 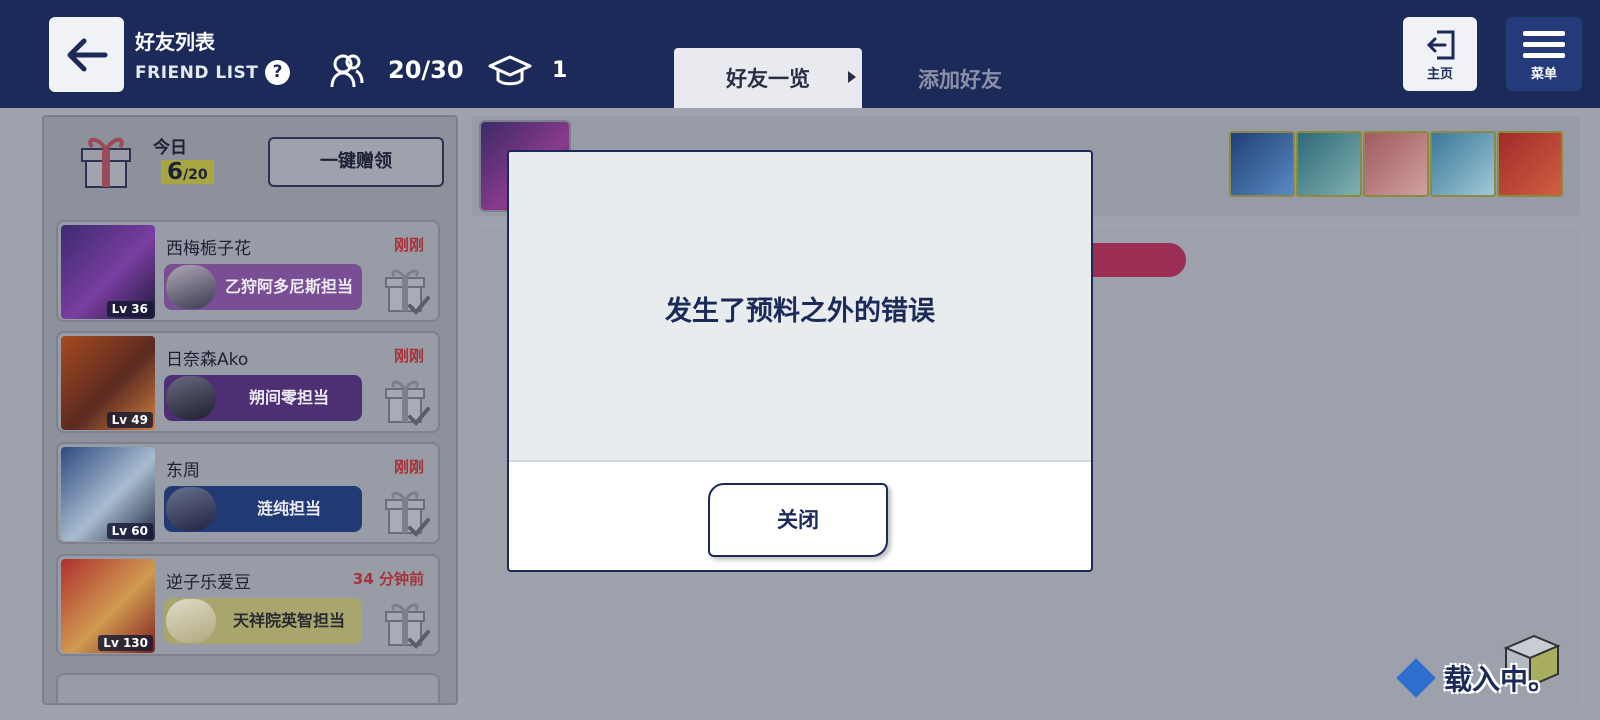 I want to click on graduation-cap-icon, so click(x=510, y=70).